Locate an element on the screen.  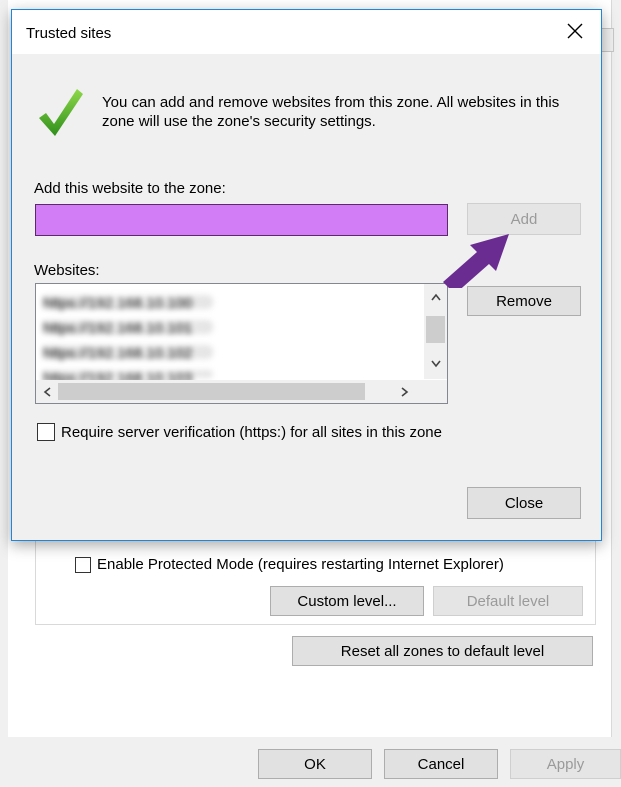
add-website-label: Add this website to the zone: is located at coordinates (130, 188).